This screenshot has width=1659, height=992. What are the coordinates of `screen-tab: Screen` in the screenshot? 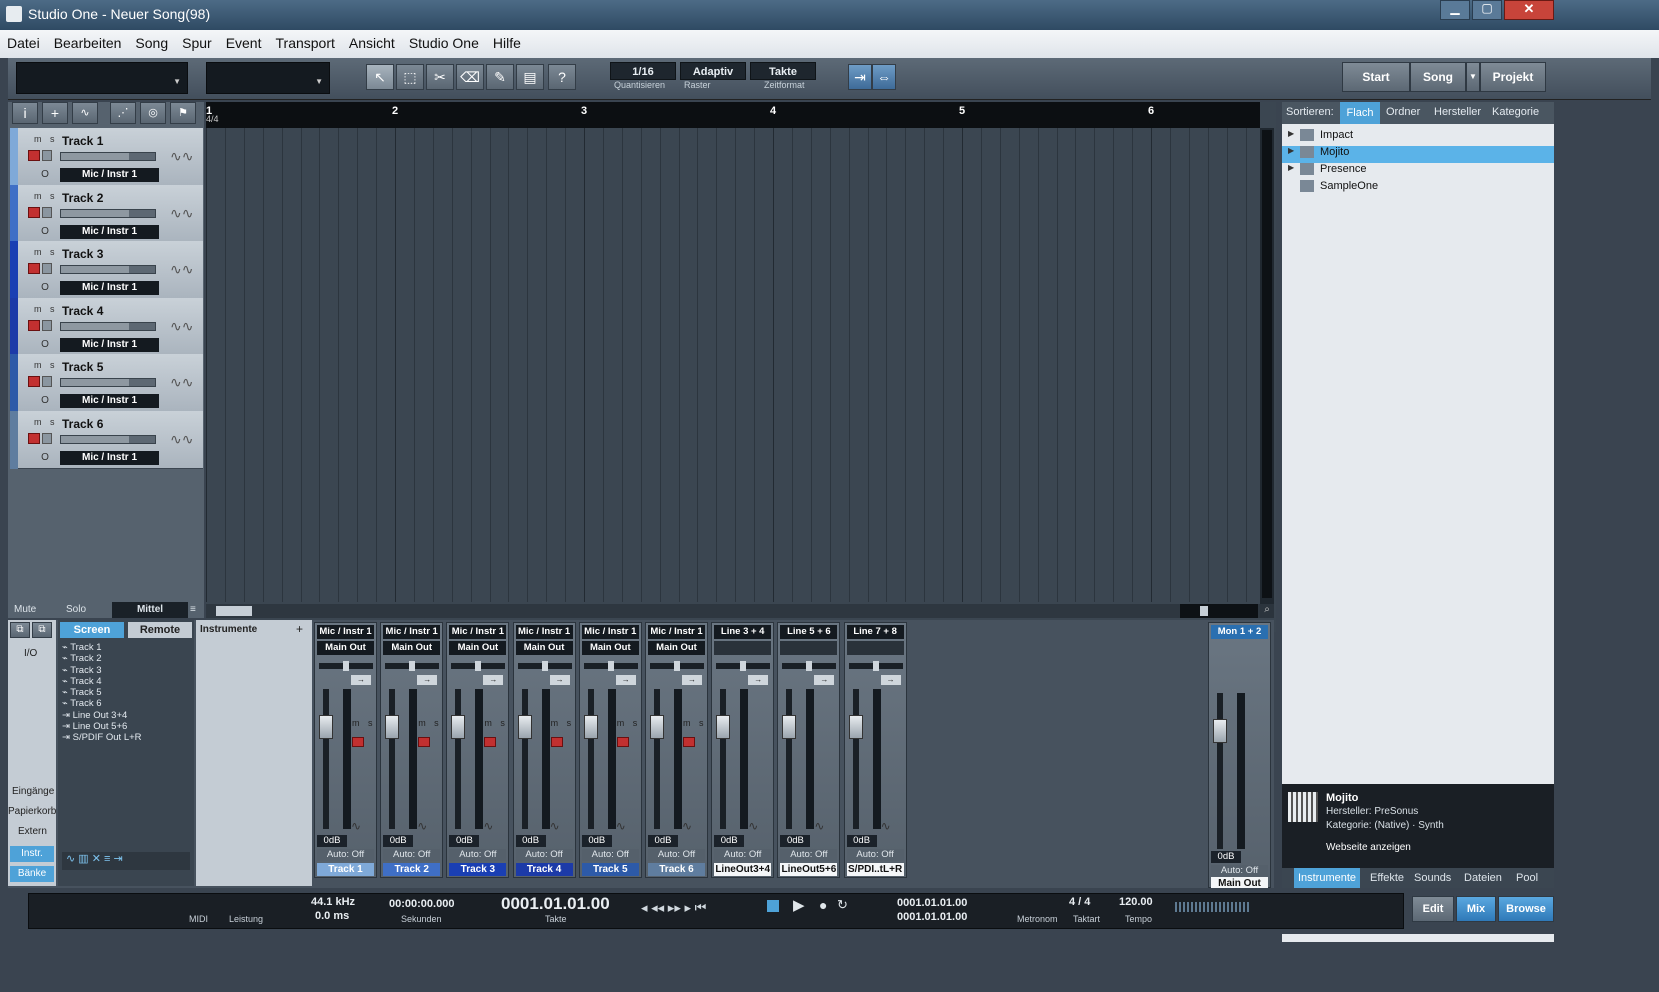 It's located at (92, 630).